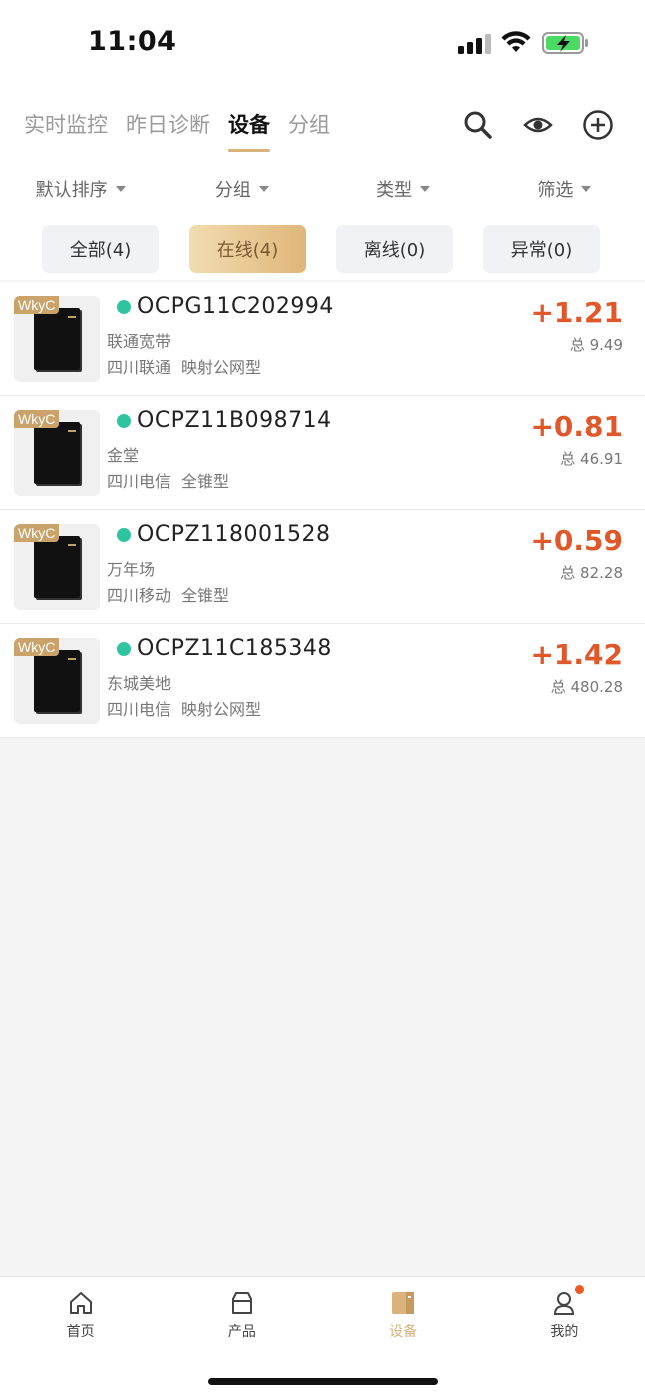 The image size is (645, 1398). I want to click on device-id: OCPG11C202994, so click(235, 306).